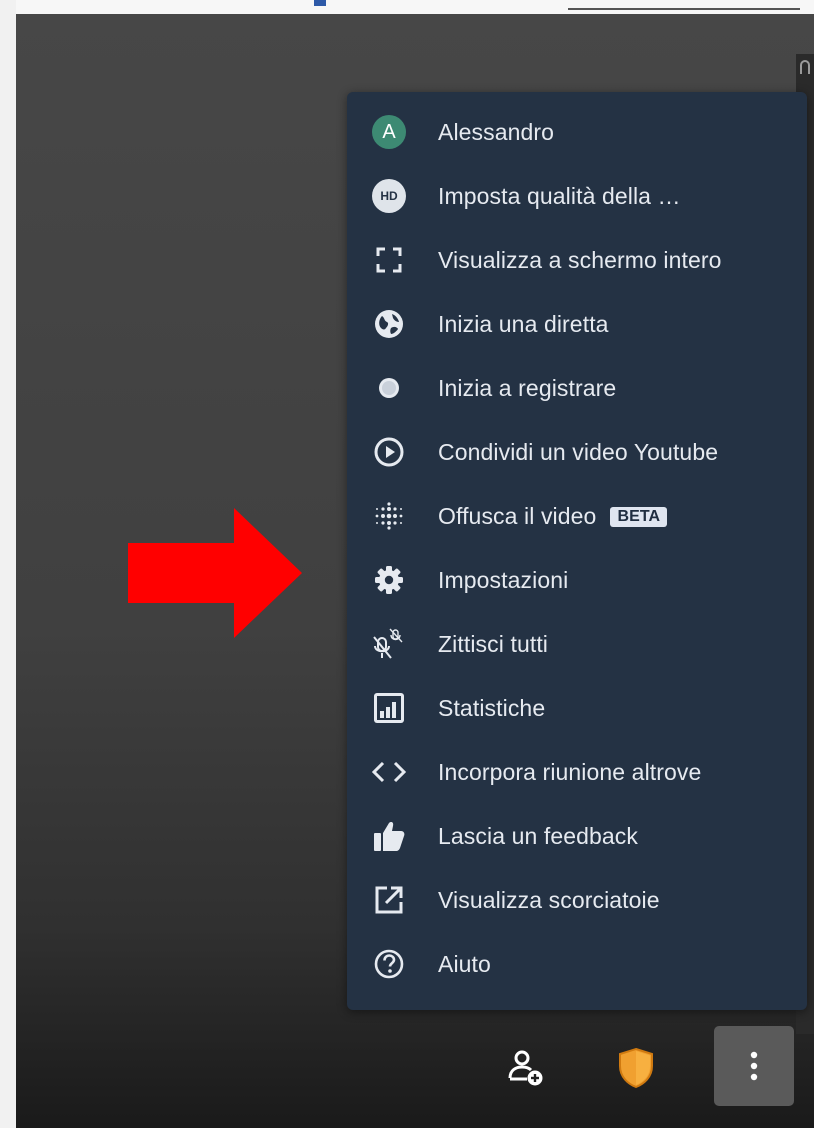 This screenshot has width=814, height=1128. I want to click on menu-item-label: Zittisci tutti, so click(493, 643).